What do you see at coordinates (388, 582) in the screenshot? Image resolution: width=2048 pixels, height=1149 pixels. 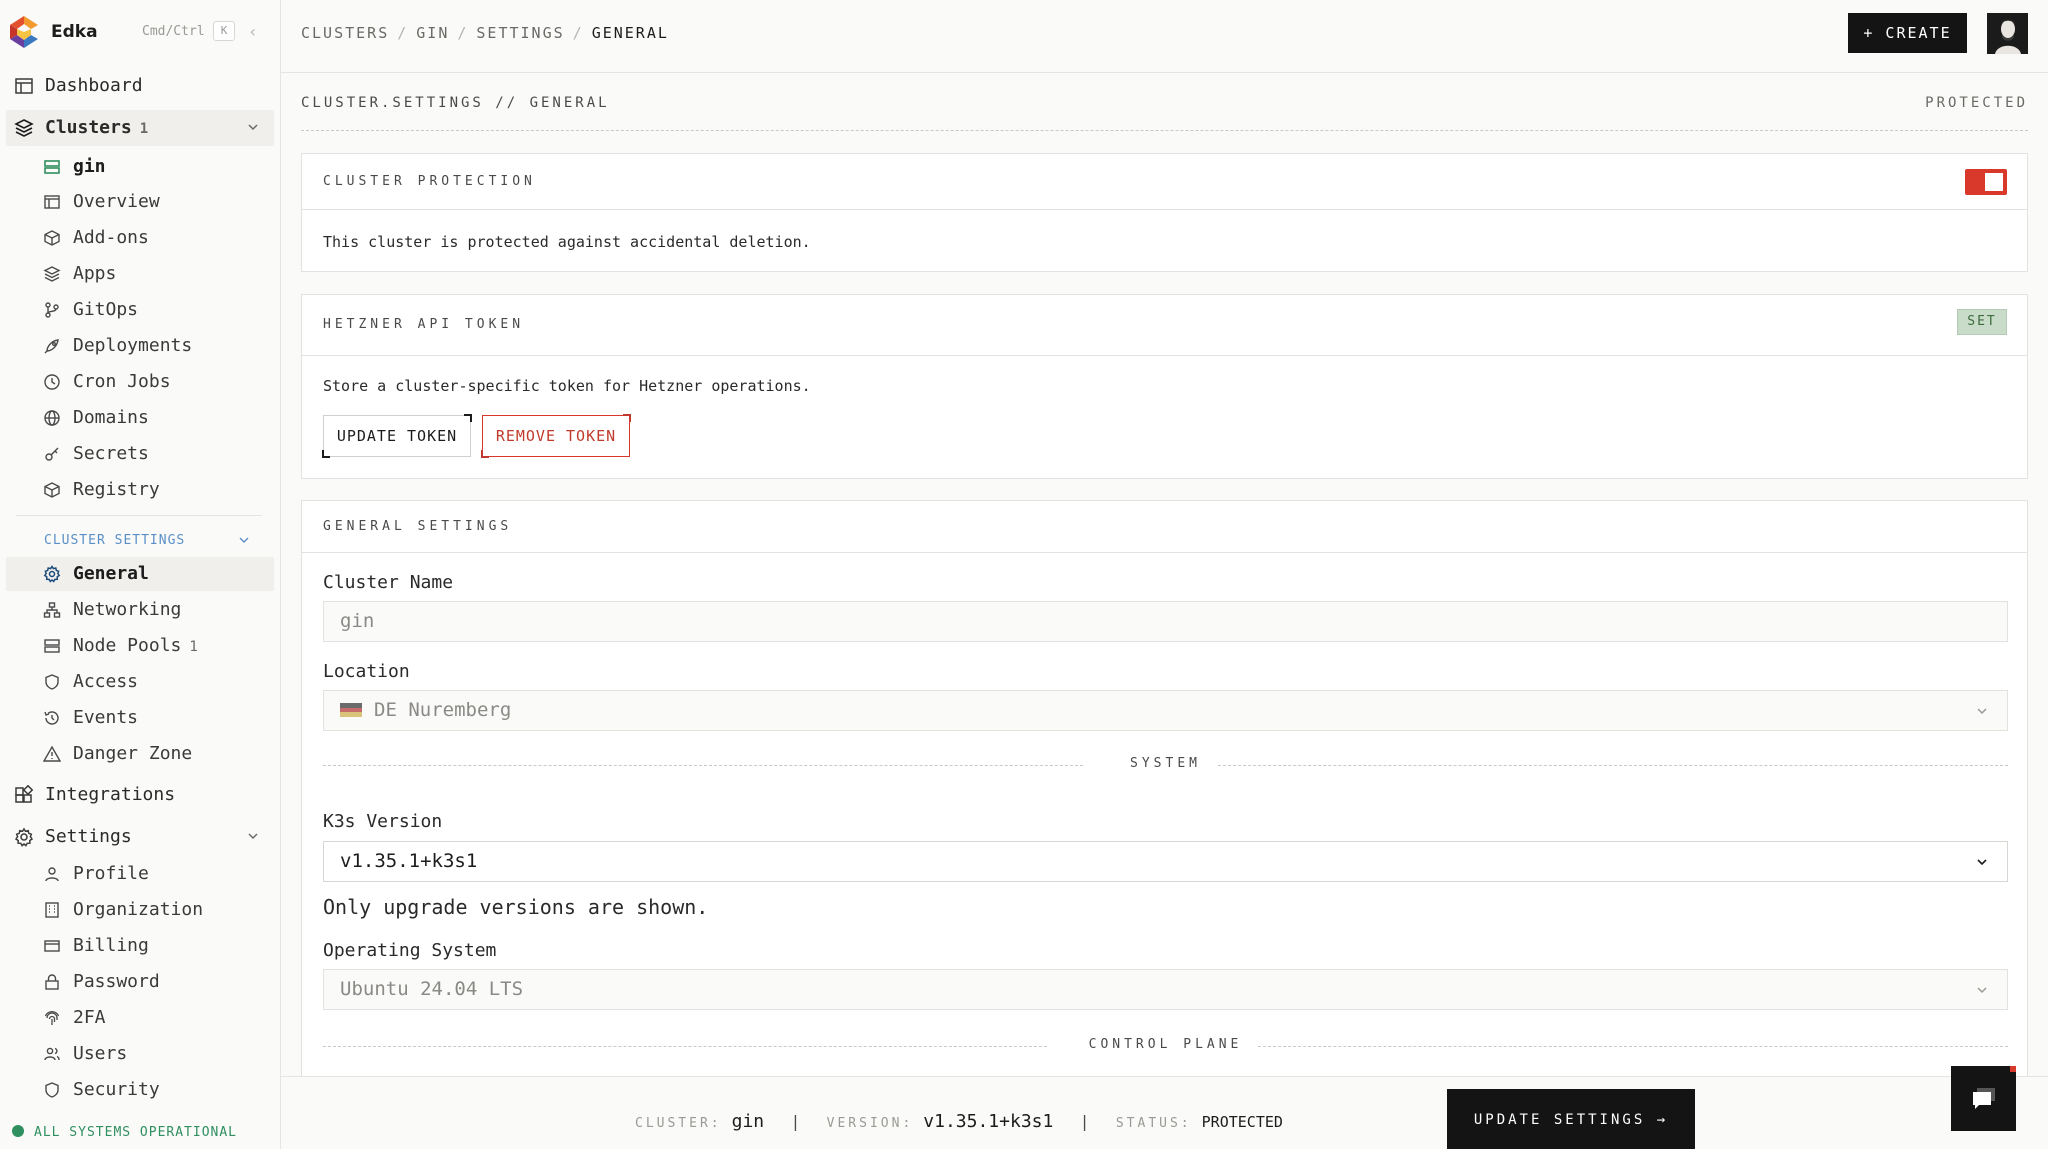 I see `cluster-name-label: Cluster Name` at bounding box center [388, 582].